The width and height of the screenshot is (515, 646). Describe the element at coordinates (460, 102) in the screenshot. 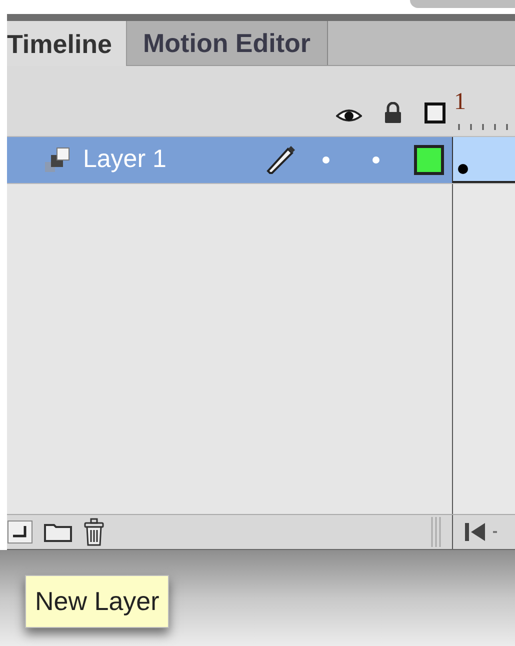

I see `frame-number: 1` at that location.